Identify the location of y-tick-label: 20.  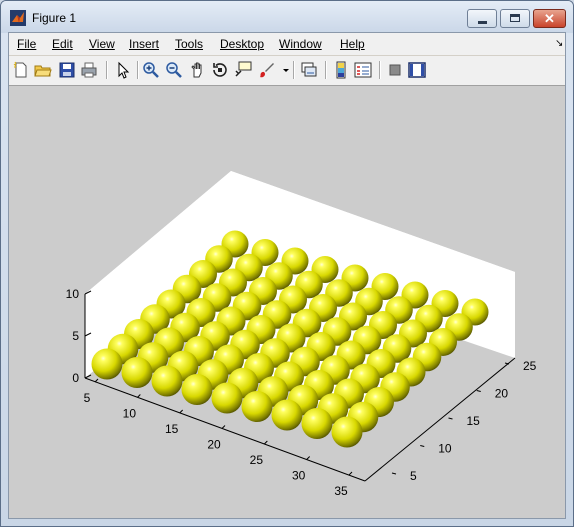
(502, 394).